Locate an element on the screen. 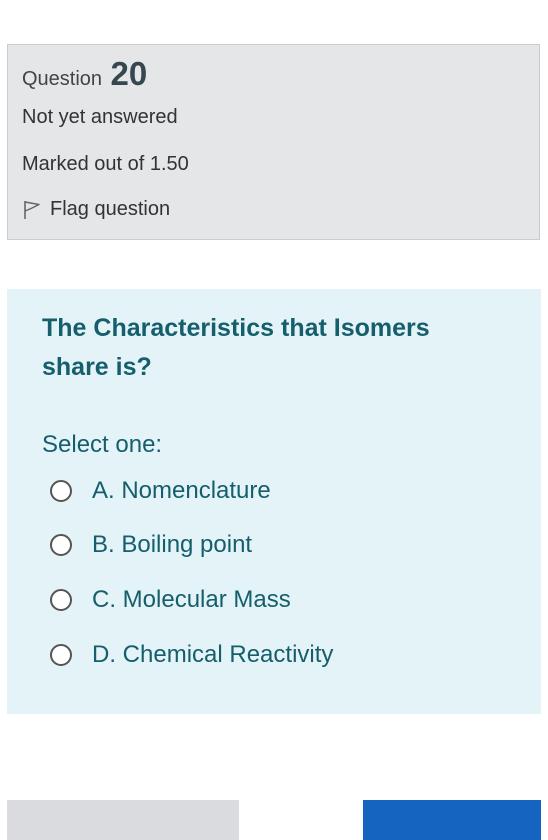 The image size is (548, 840). flag-question-link: Flag question is located at coordinates (96, 209).